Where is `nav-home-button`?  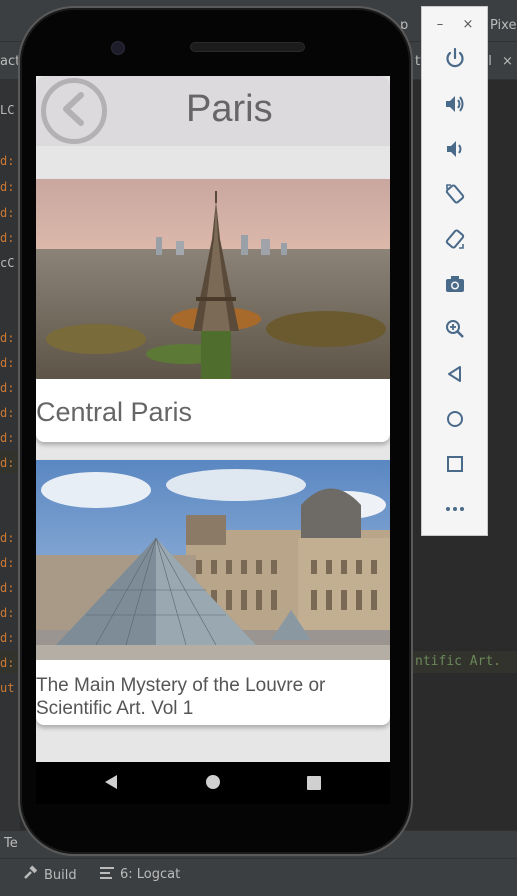
nav-home-button is located at coordinates (213, 784).